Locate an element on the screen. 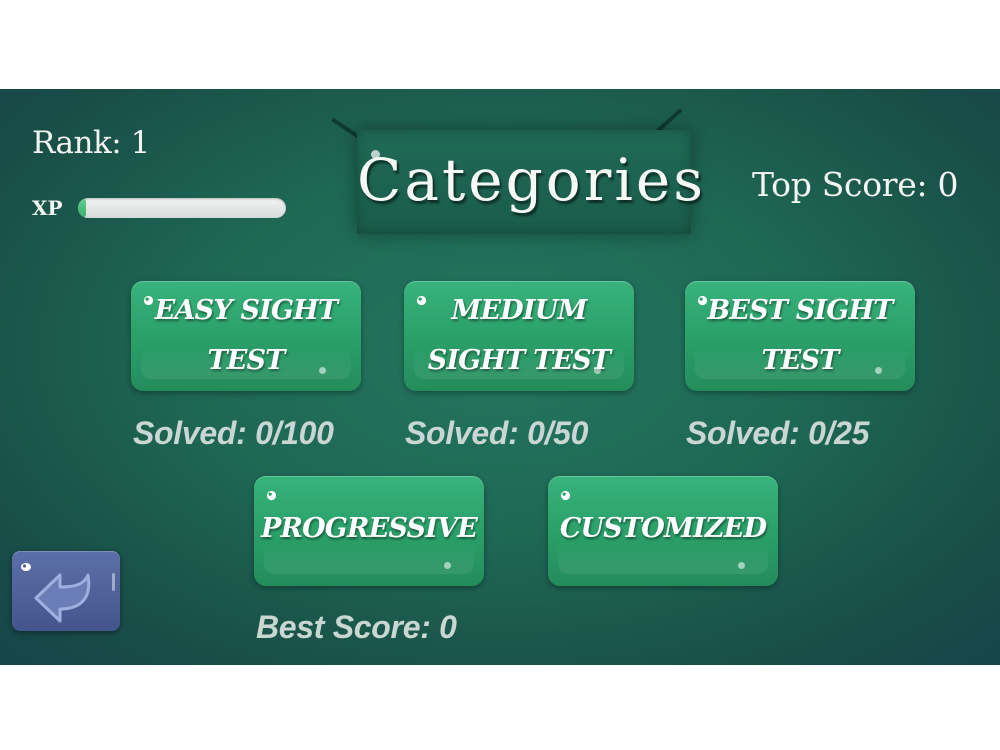 The height and width of the screenshot is (750, 1000). xp-progress-fill is located at coordinates (82, 208).